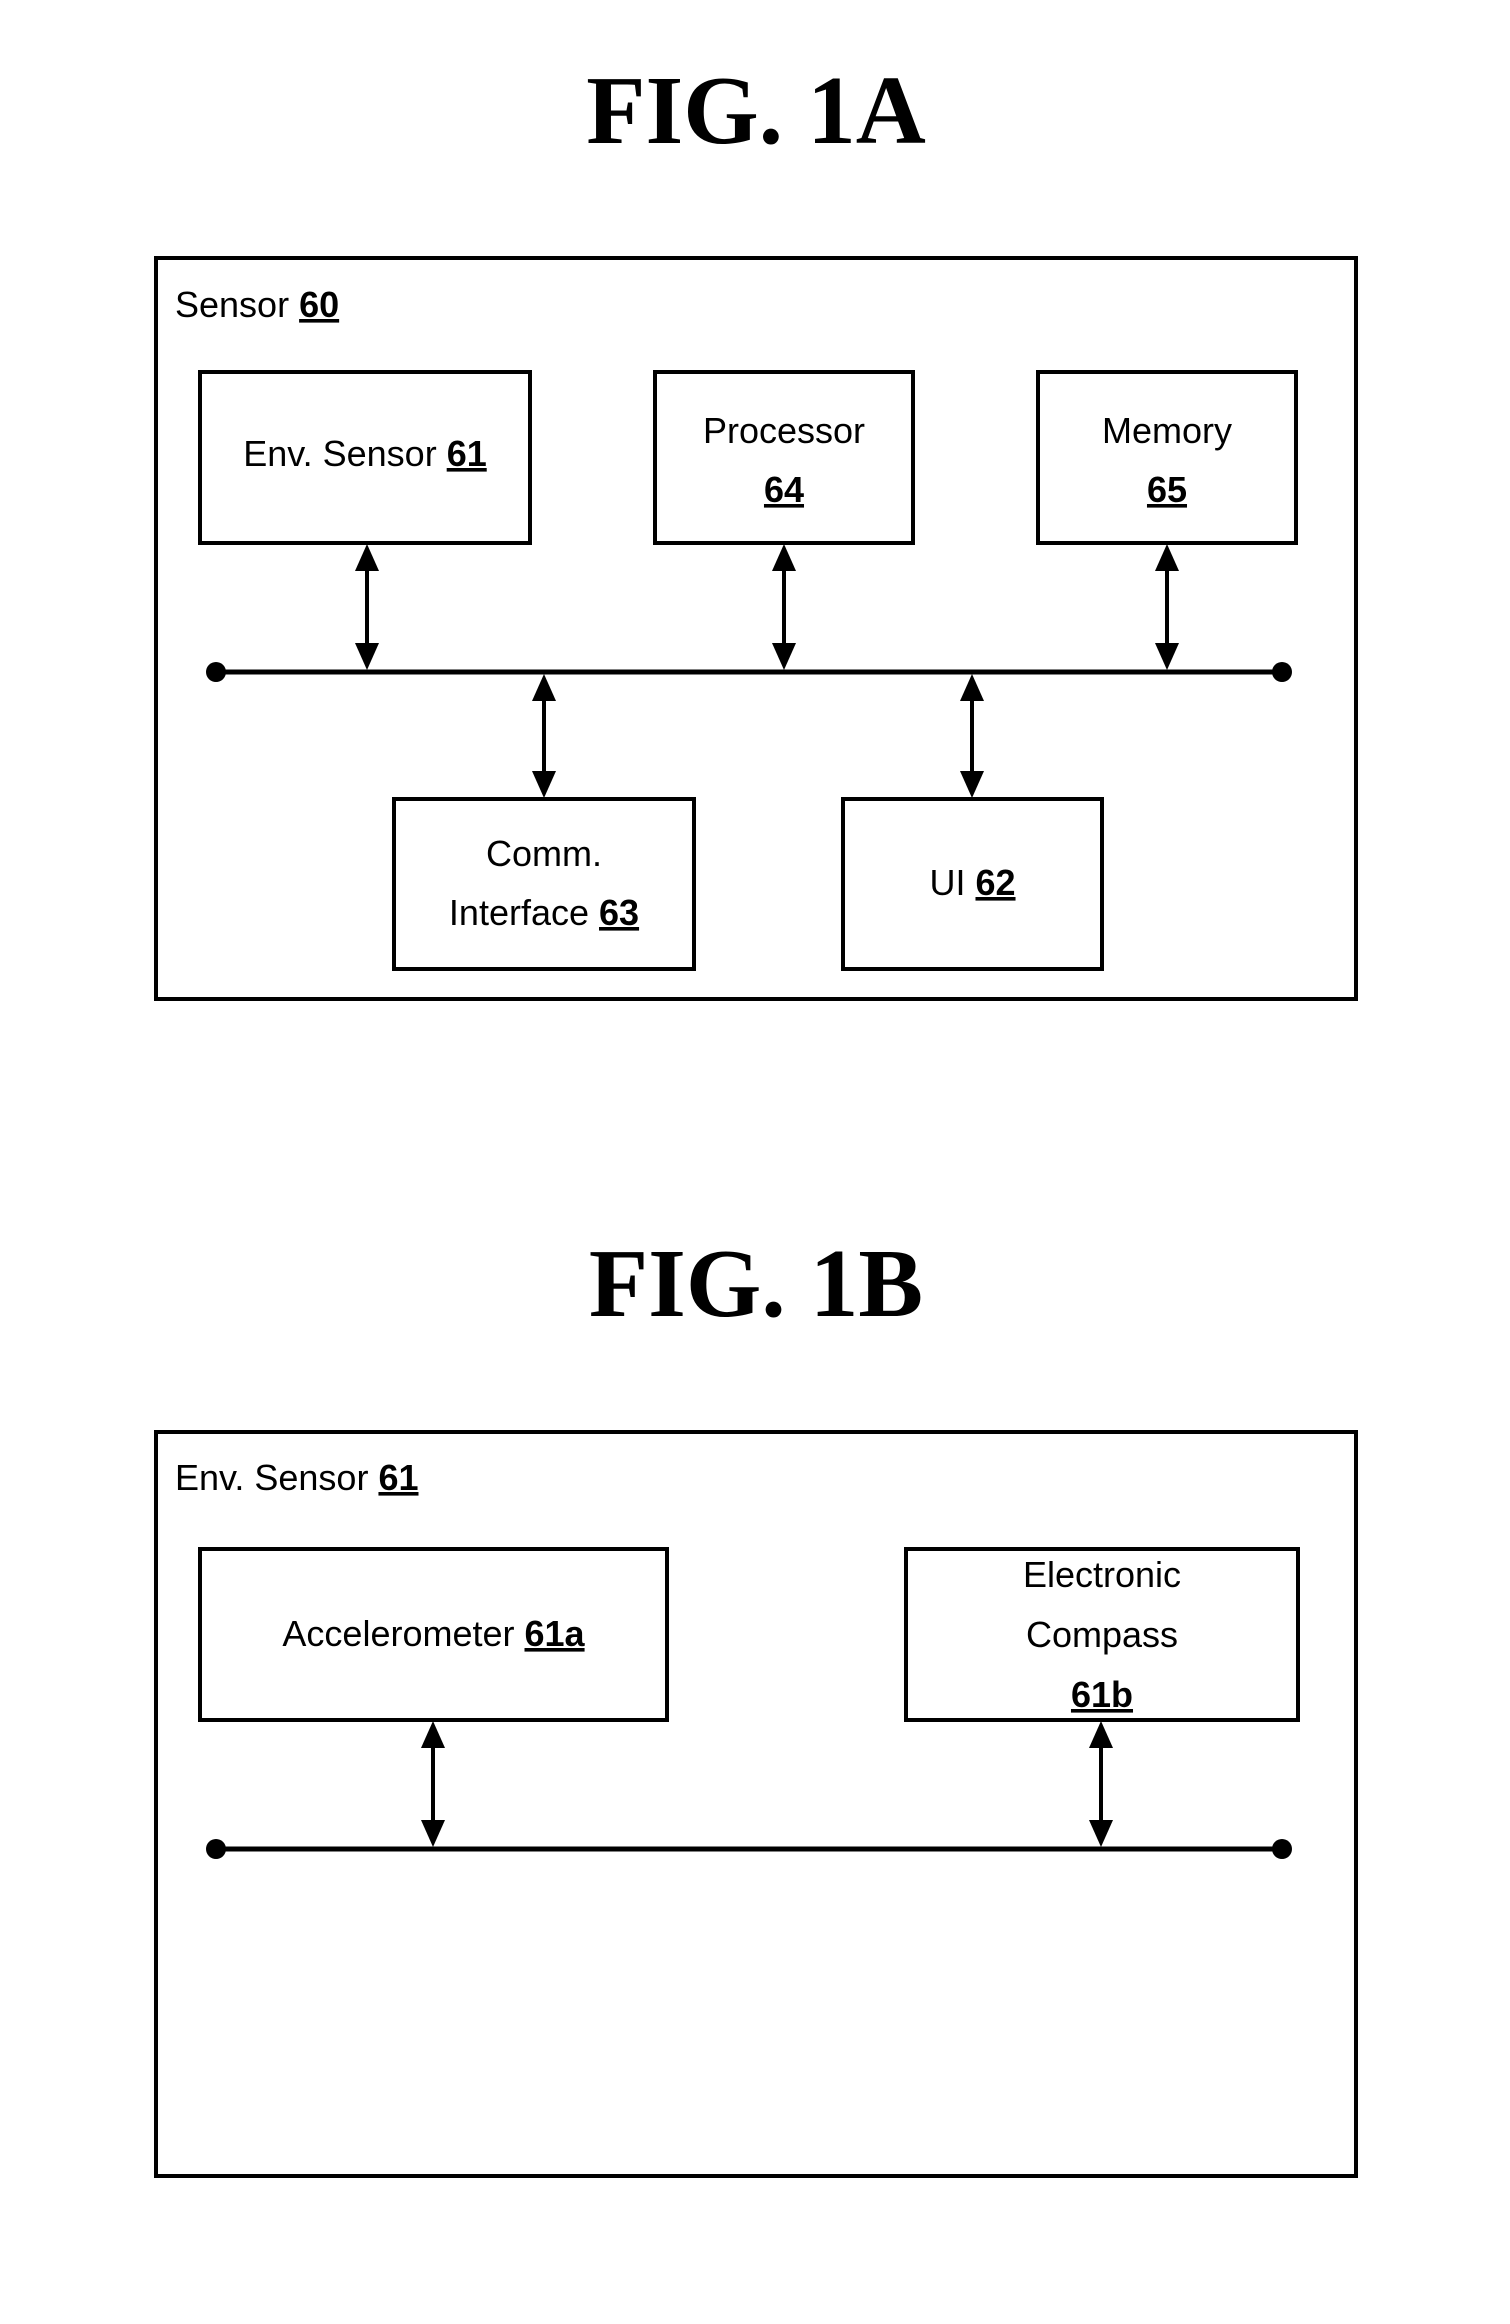  I want to click on component-label-line: Compass, so click(1102, 1634).